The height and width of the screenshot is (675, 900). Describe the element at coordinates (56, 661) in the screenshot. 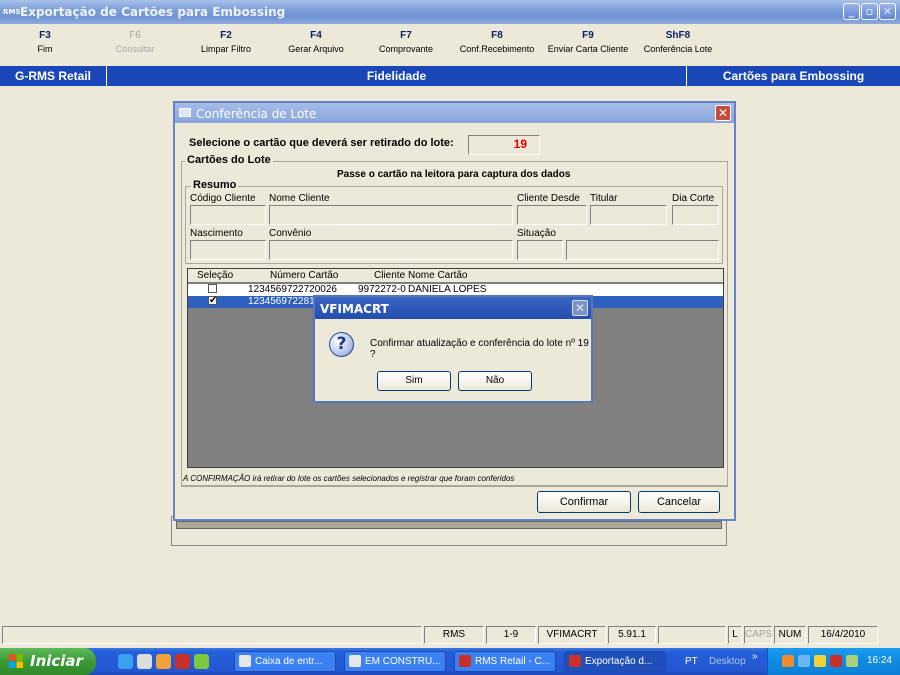

I see `start-label: Iniciar` at that location.